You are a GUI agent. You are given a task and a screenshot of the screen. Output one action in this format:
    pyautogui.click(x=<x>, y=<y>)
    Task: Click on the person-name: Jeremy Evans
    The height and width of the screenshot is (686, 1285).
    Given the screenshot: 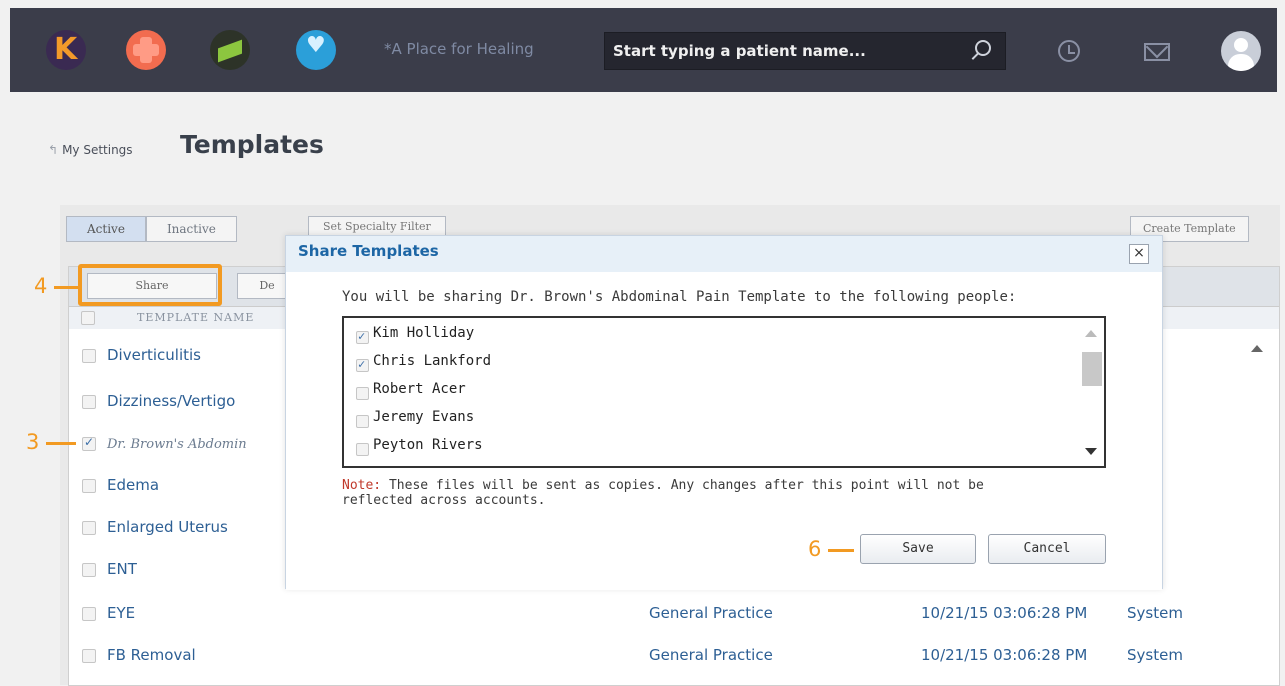 What is the action you would take?
    pyautogui.click(x=424, y=417)
    